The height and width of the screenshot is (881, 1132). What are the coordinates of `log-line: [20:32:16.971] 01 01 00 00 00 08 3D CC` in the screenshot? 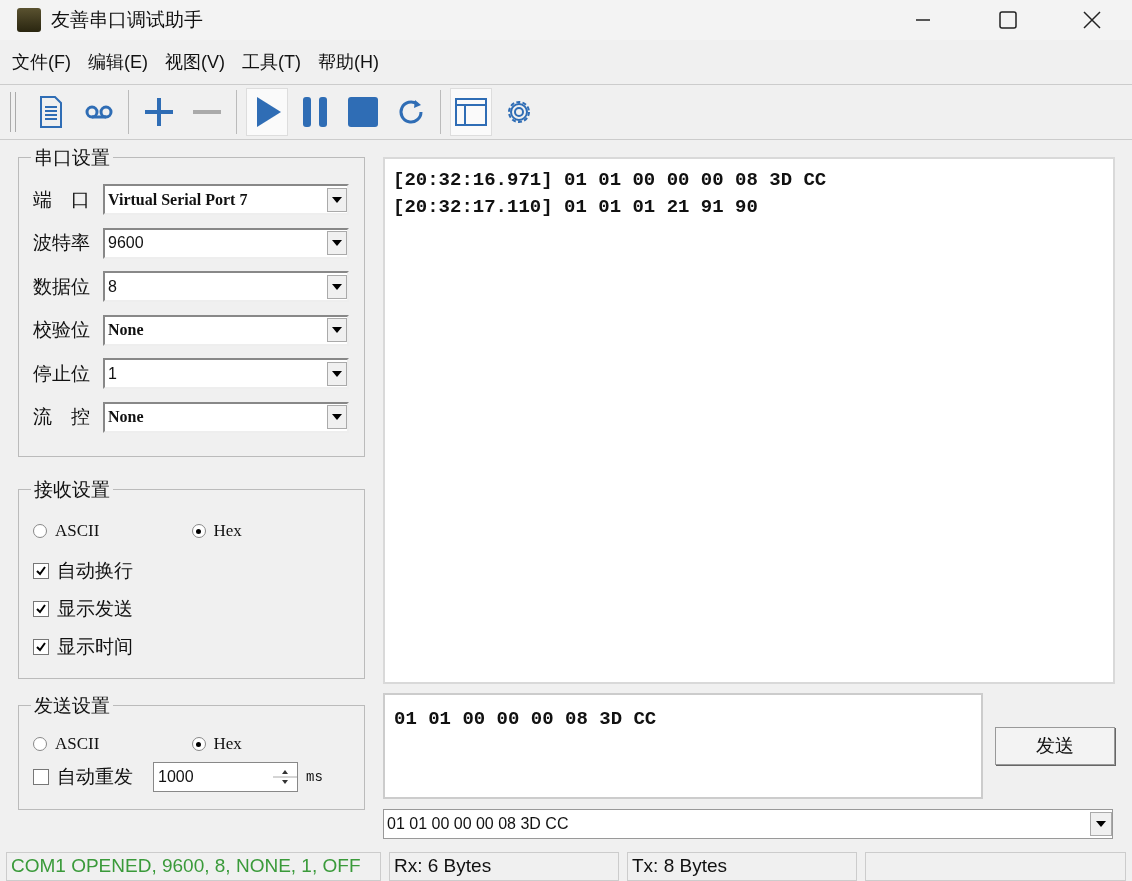 It's located at (610, 180).